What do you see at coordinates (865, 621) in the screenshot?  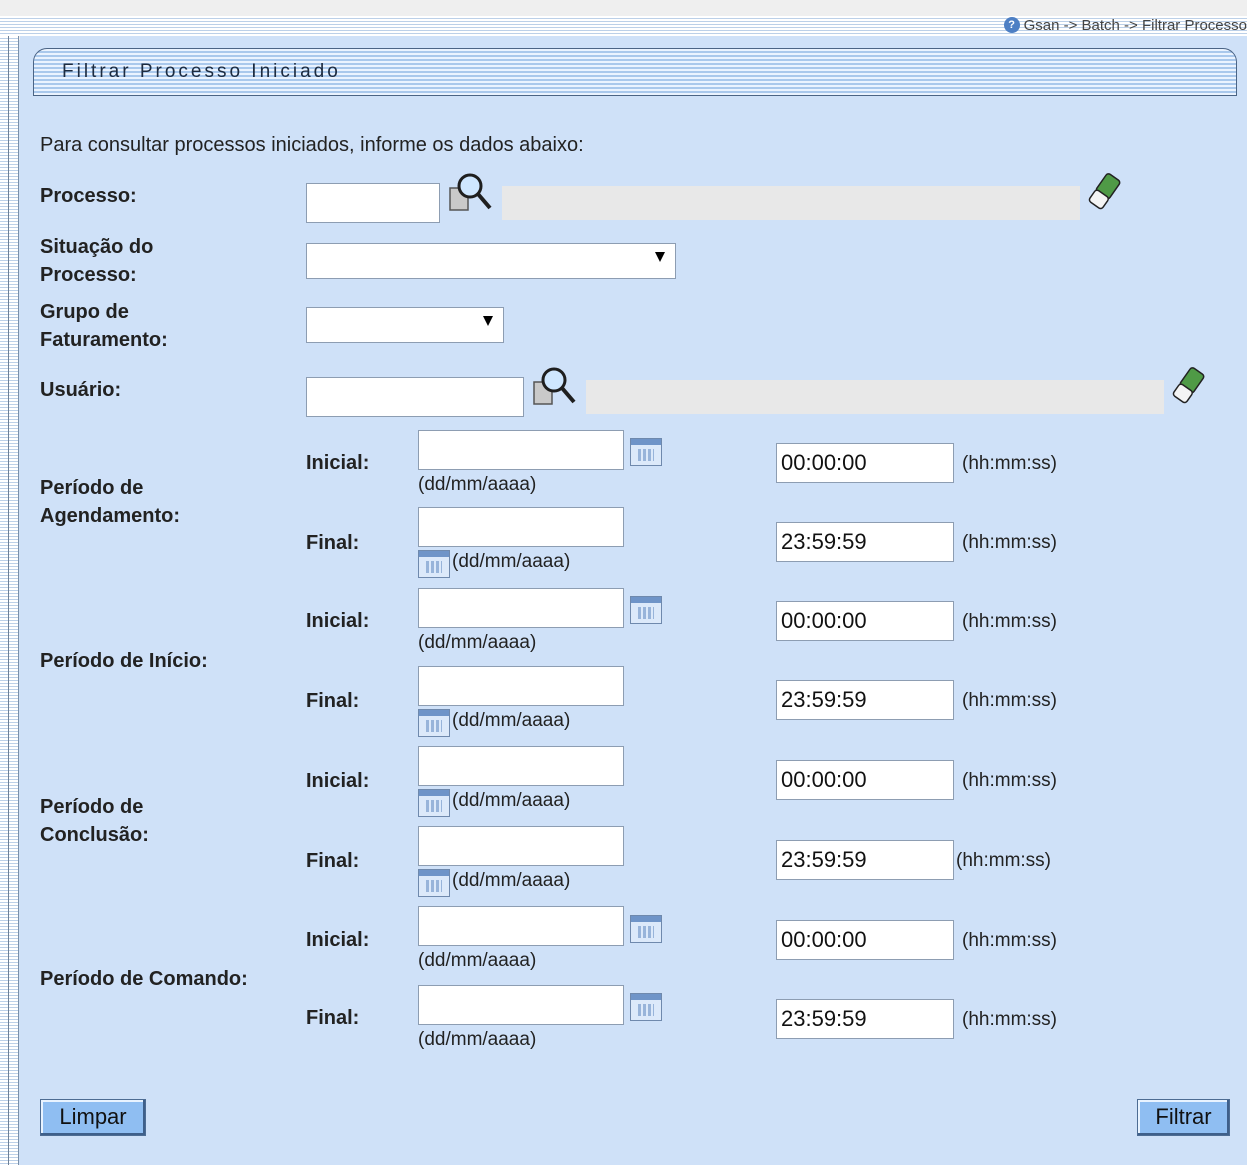 I see `inicio-inicial-time-input: 00:00:00` at bounding box center [865, 621].